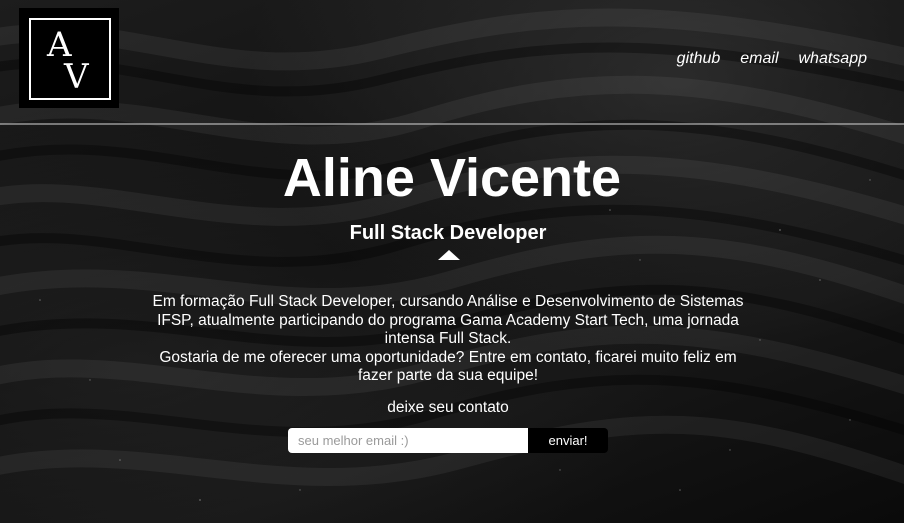 This screenshot has width=904, height=523. What do you see at coordinates (568, 440) in the screenshot?
I see `send-button: enviar!` at bounding box center [568, 440].